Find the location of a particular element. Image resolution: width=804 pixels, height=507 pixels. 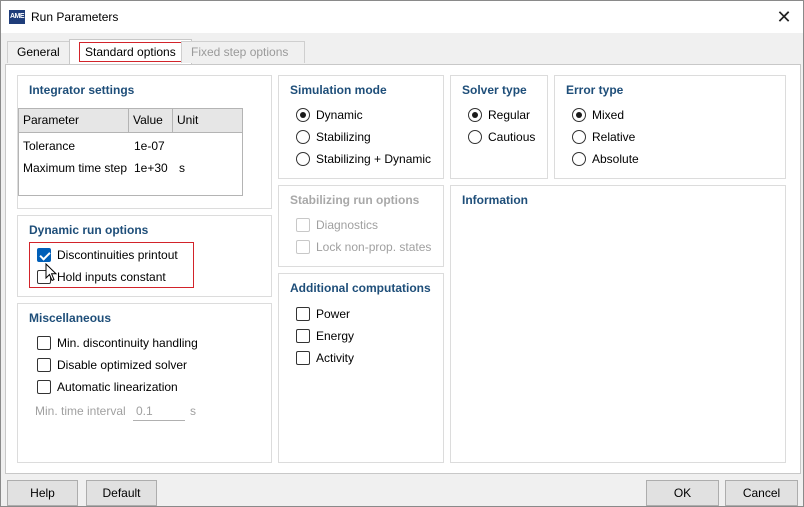

automatic-linearization-label: Automatic linearization is located at coordinates (117, 387).